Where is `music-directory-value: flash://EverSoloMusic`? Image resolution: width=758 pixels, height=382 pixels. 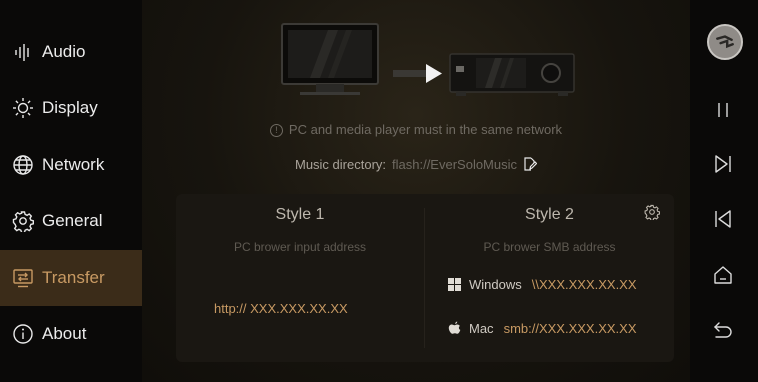 music-directory-value: flash://EverSoloMusic is located at coordinates (455, 164).